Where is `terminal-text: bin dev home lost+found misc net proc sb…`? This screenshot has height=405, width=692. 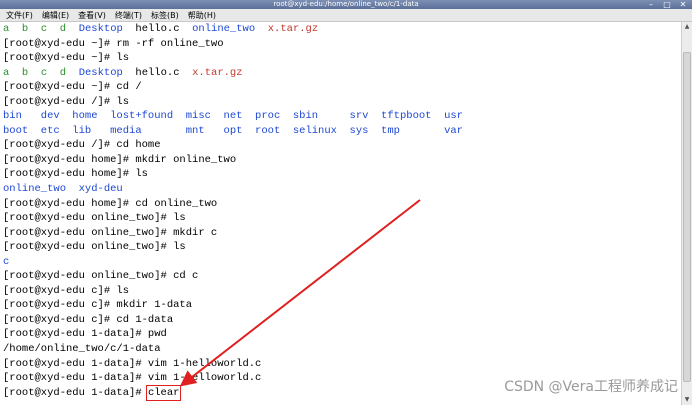 terminal-text: bin dev home lost+found misc net proc sb… is located at coordinates (233, 116).